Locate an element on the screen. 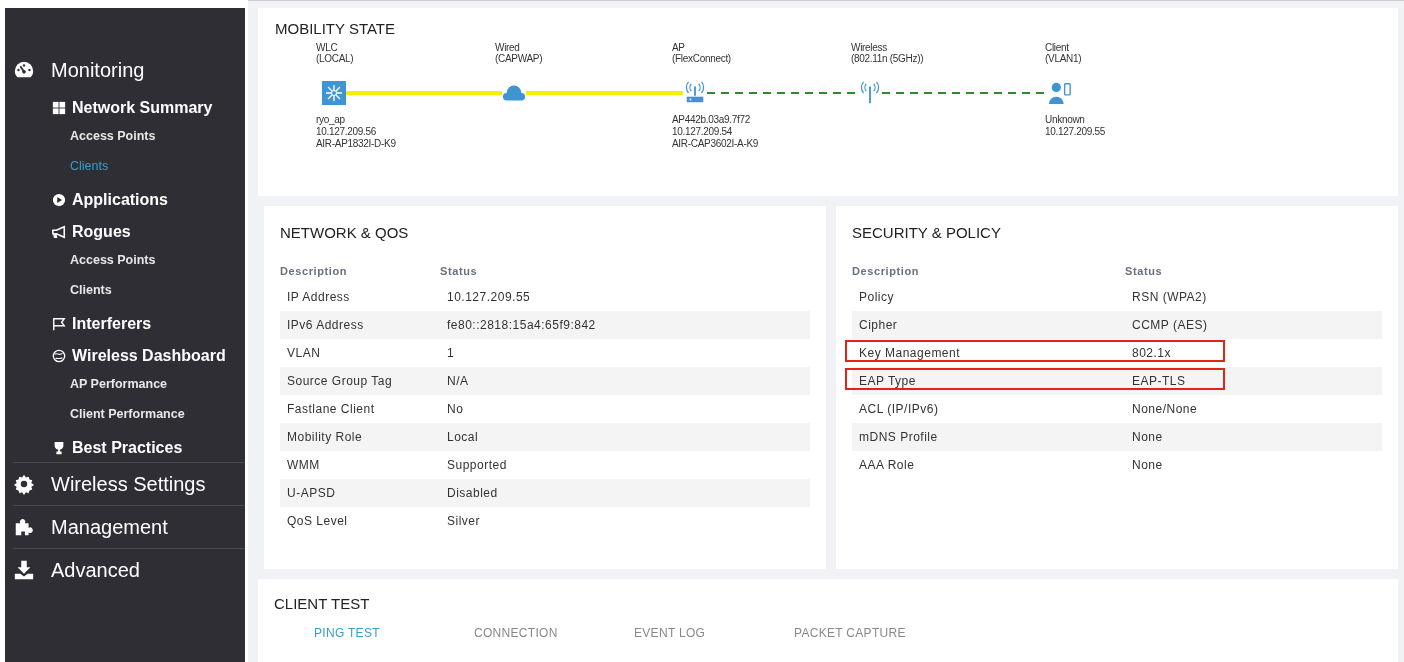  antenna-icon is located at coordinates (870, 93).